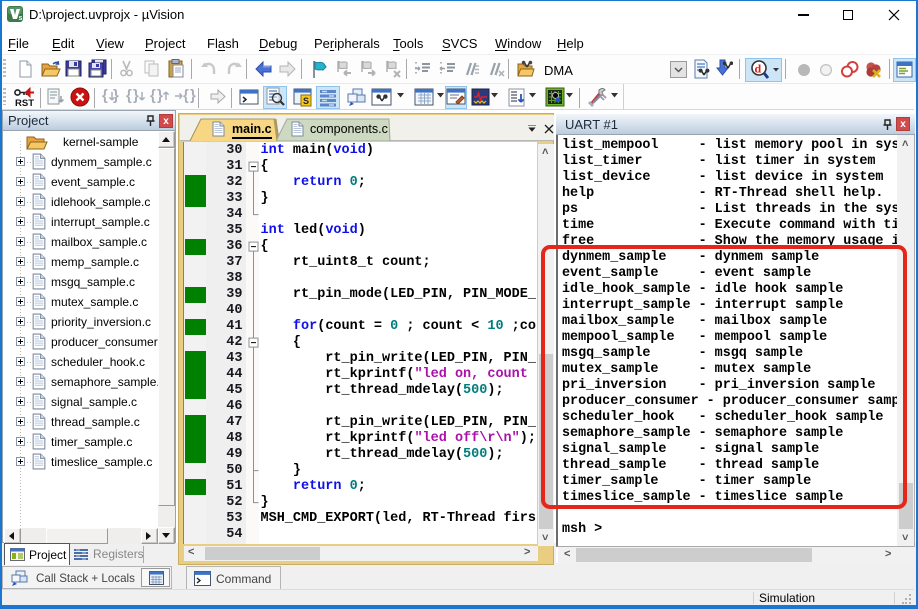 This screenshot has height=609, width=918. I want to click on svg-text: S, so click(306, 101).